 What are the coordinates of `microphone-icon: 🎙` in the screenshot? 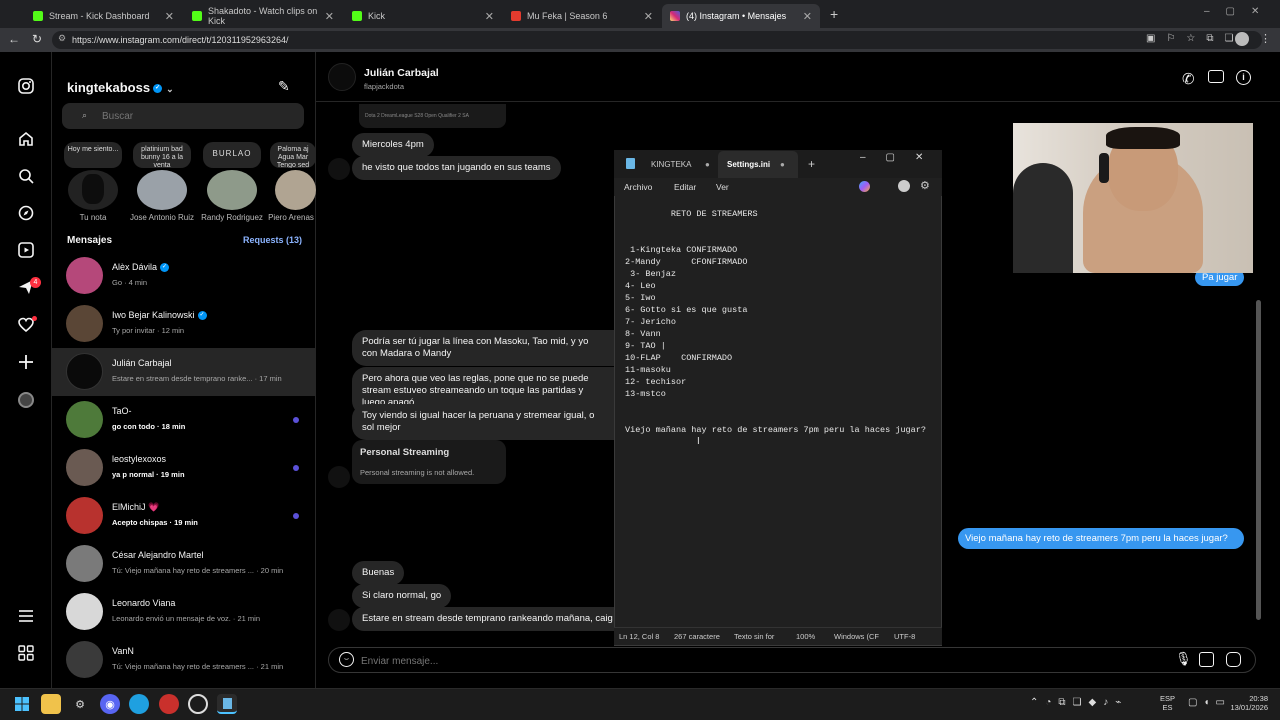 It's located at (1183, 659).